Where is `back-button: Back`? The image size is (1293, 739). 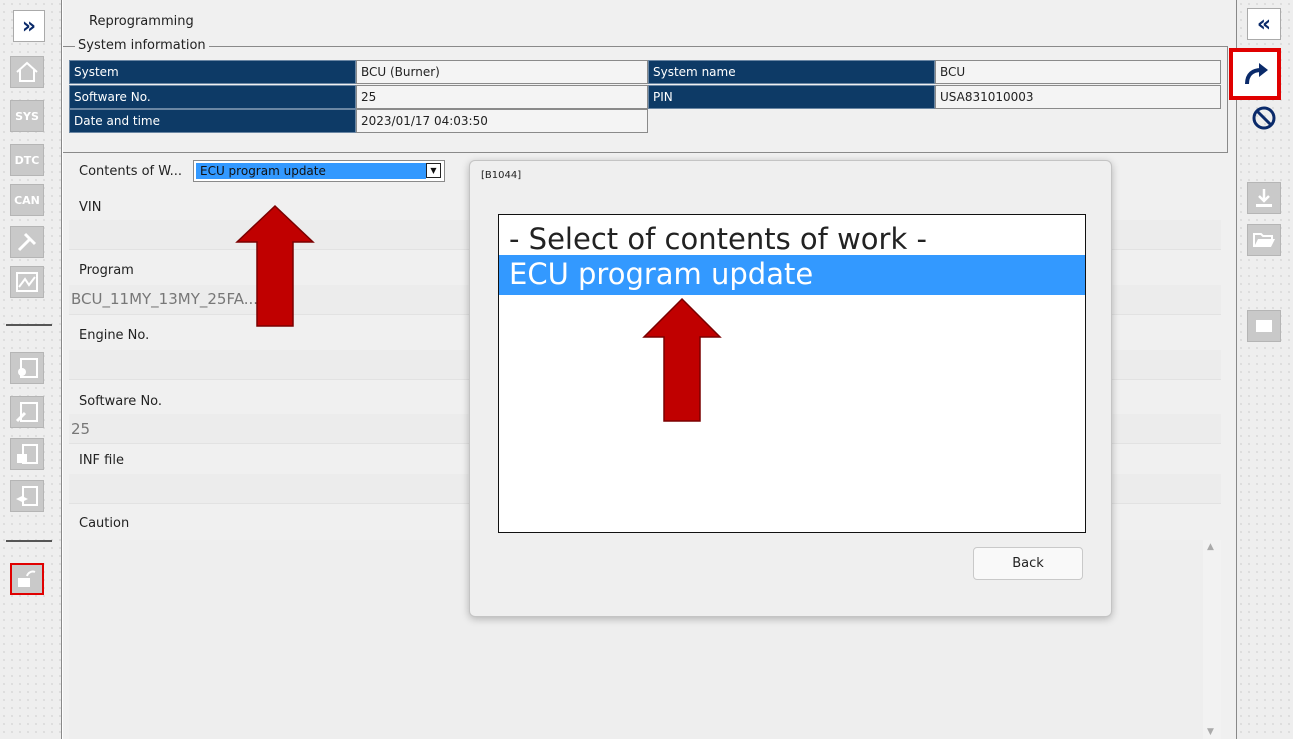
back-button: Back is located at coordinates (1028, 563).